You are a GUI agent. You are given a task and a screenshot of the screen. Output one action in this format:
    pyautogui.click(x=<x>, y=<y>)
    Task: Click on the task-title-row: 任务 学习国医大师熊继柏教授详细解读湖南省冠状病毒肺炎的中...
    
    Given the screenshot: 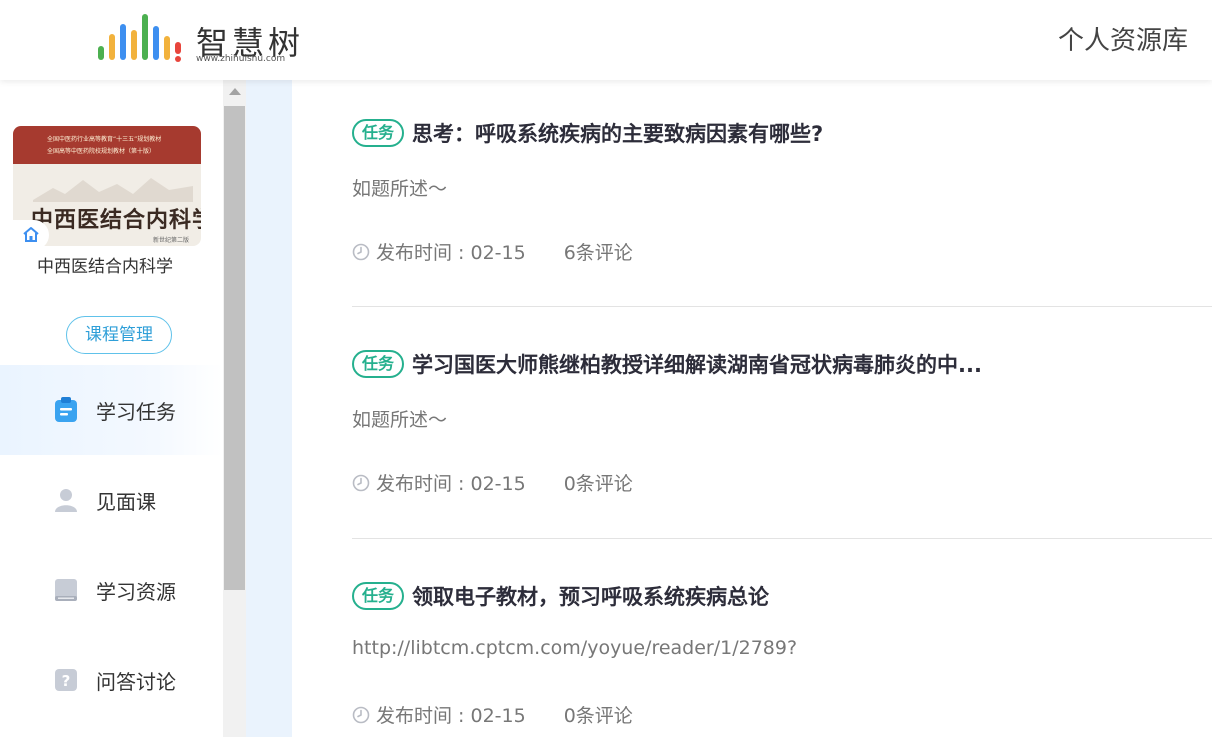 What is the action you would take?
    pyautogui.click(x=667, y=364)
    